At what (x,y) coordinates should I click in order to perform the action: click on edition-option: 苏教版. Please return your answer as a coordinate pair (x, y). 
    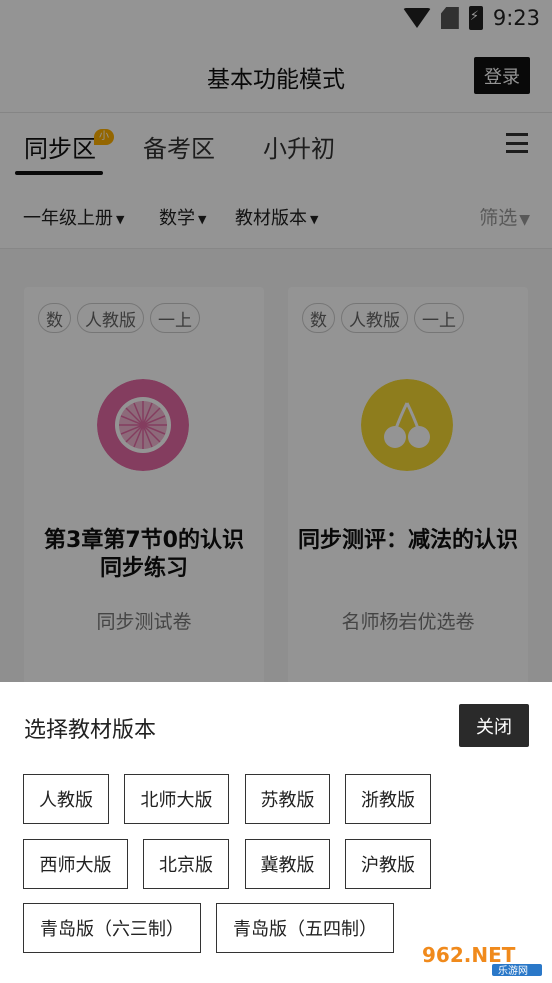
    Looking at the image, I should click on (287, 799).